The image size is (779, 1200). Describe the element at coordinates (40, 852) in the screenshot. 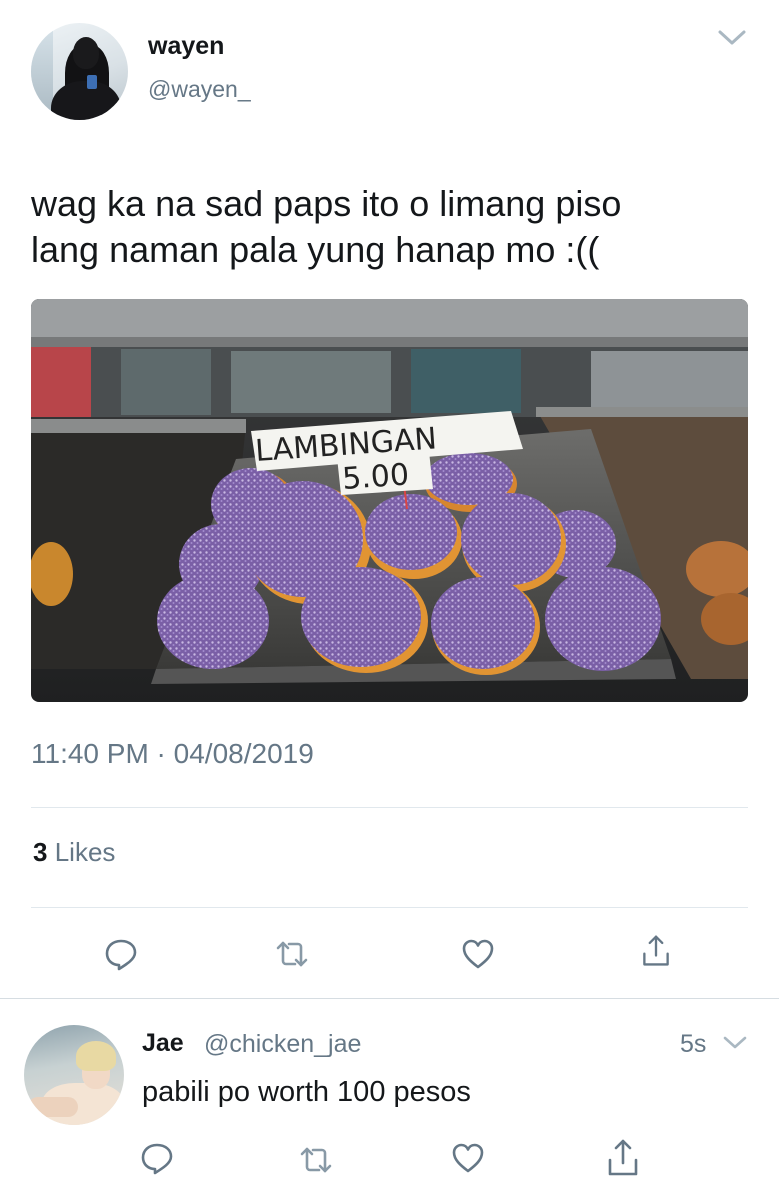

I see `likes-number: 3` at that location.